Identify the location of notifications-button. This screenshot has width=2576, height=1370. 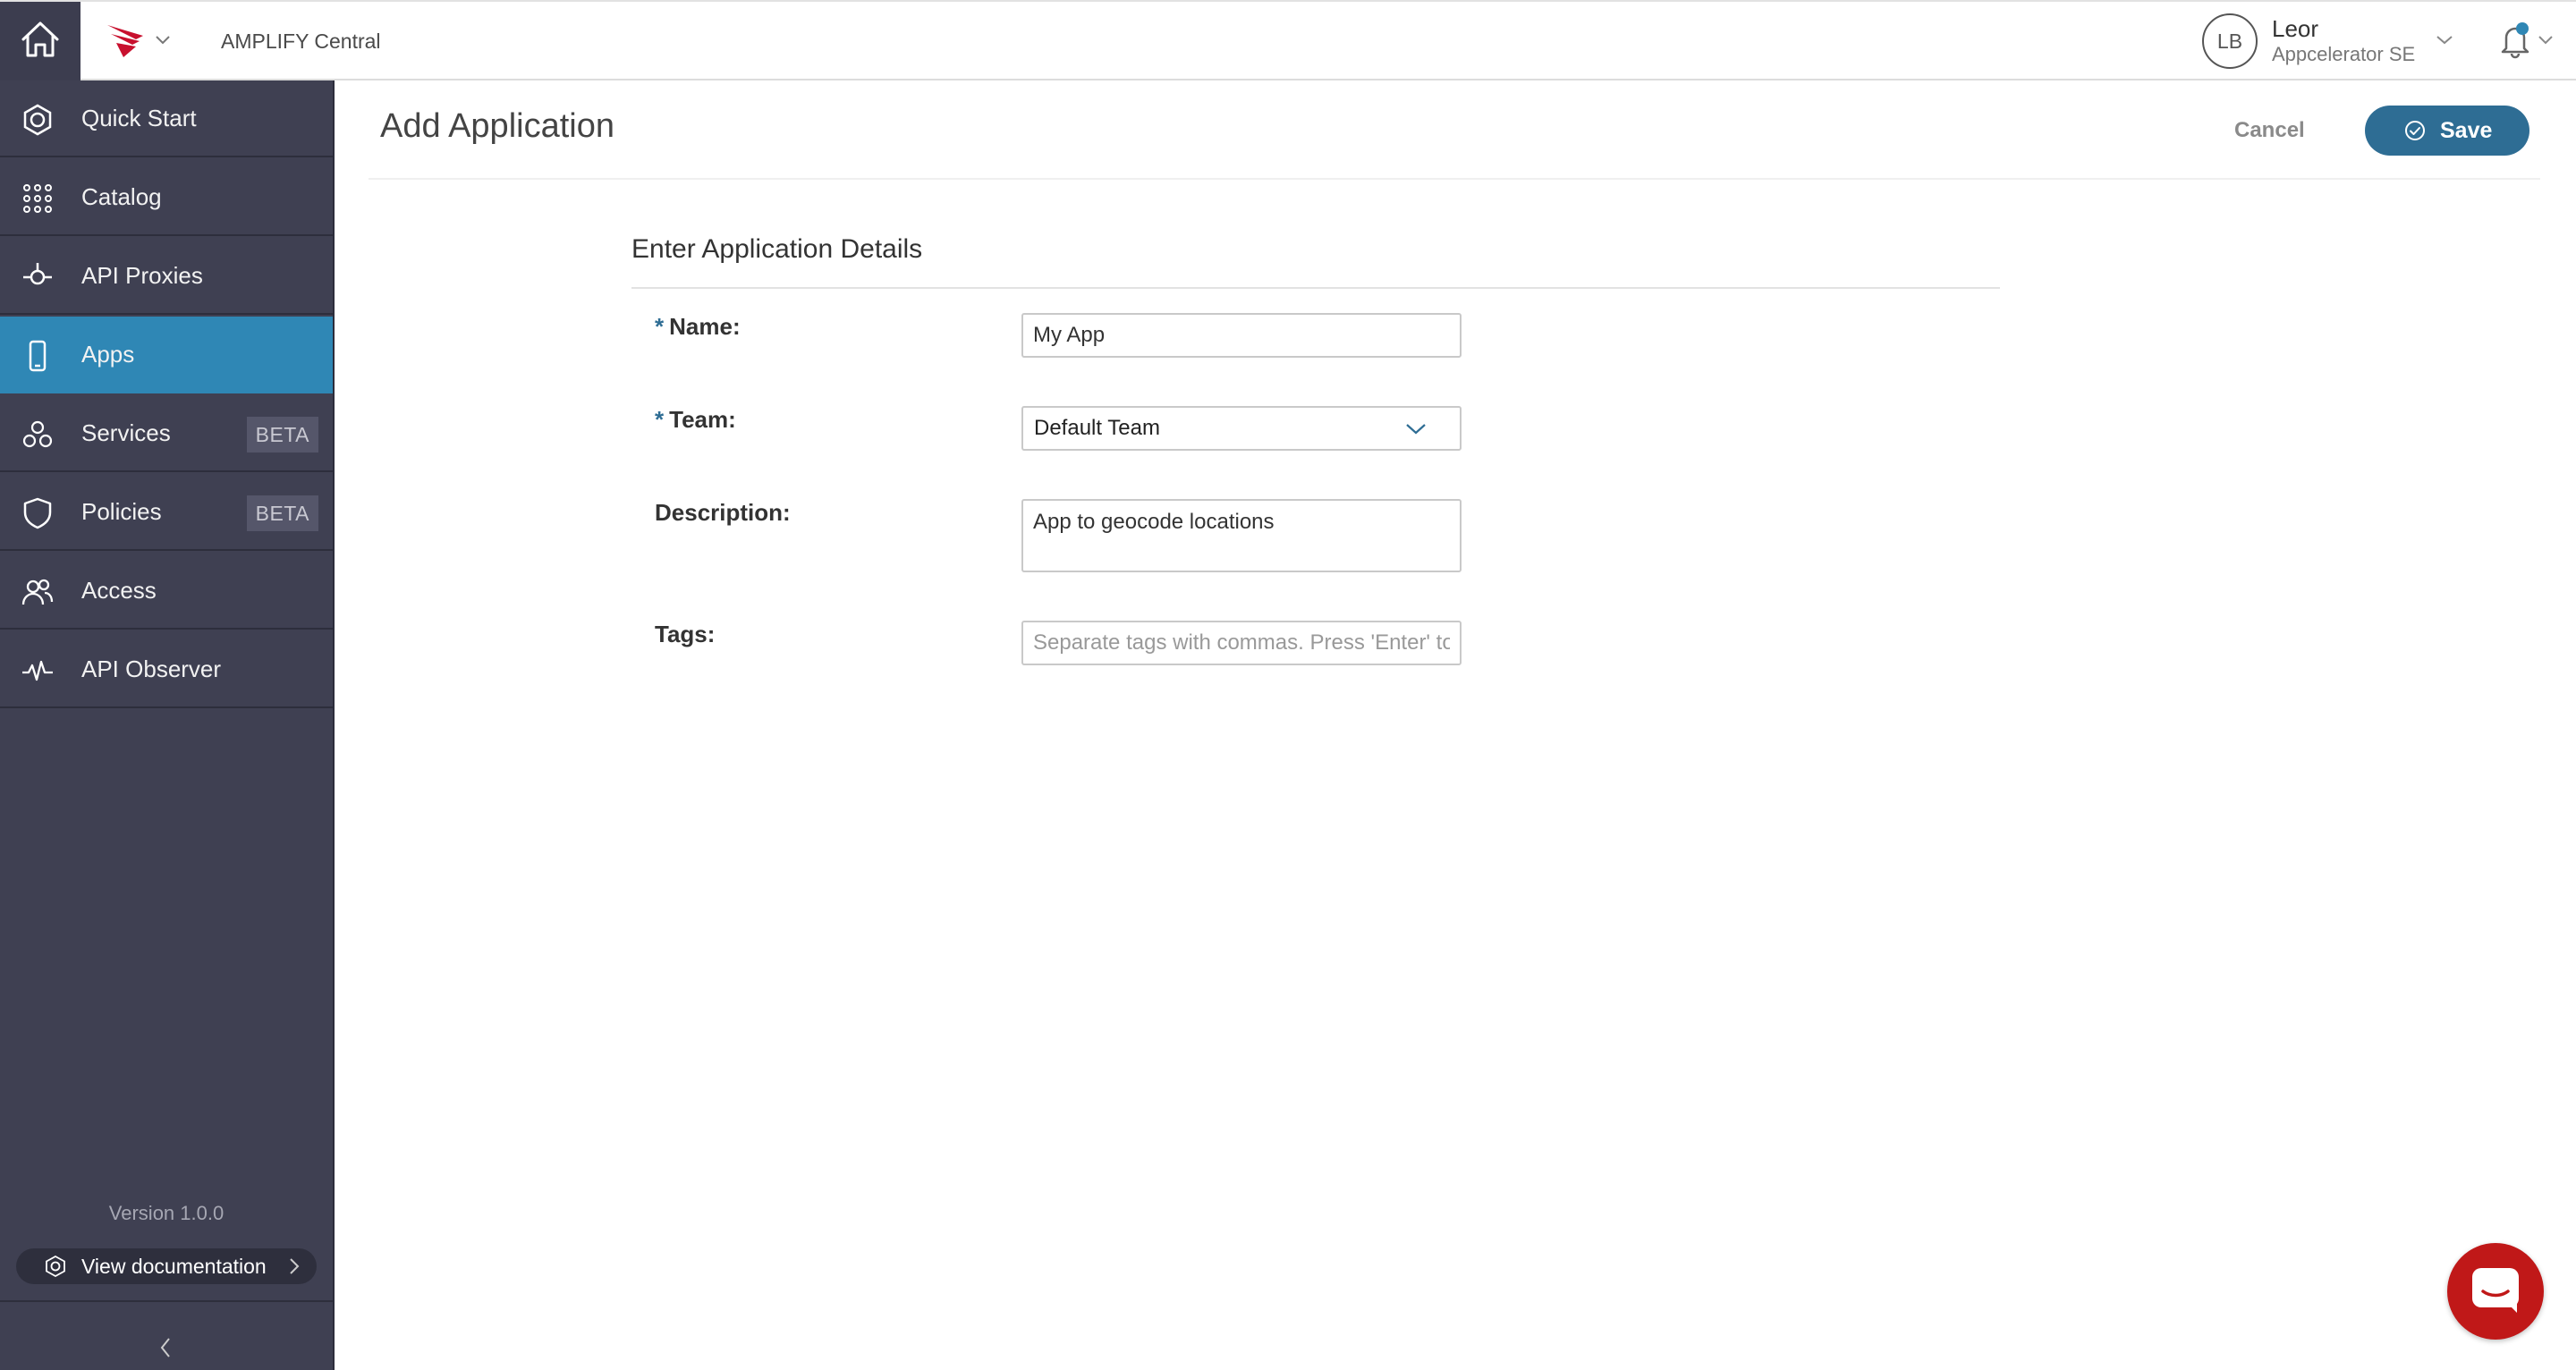
(2526, 41).